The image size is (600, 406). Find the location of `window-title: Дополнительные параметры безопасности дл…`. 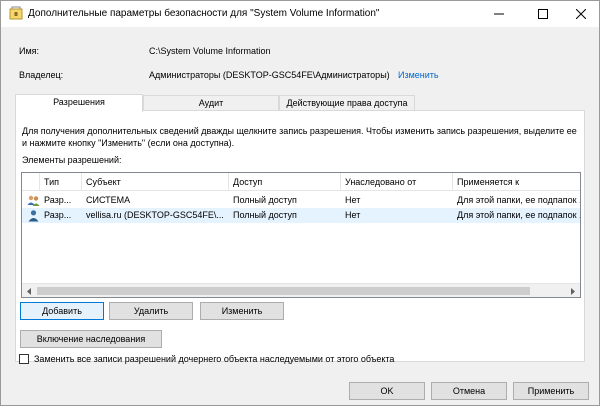

window-title: Дополнительные параметры безопасности дл… is located at coordinates (204, 13).